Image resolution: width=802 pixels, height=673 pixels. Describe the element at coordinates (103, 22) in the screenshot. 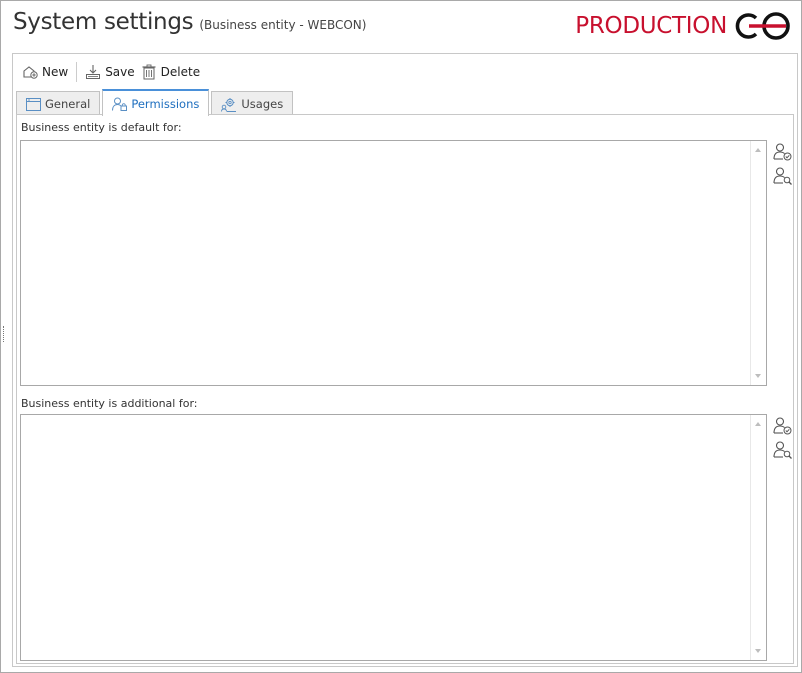

I see `page-title: System settings` at that location.